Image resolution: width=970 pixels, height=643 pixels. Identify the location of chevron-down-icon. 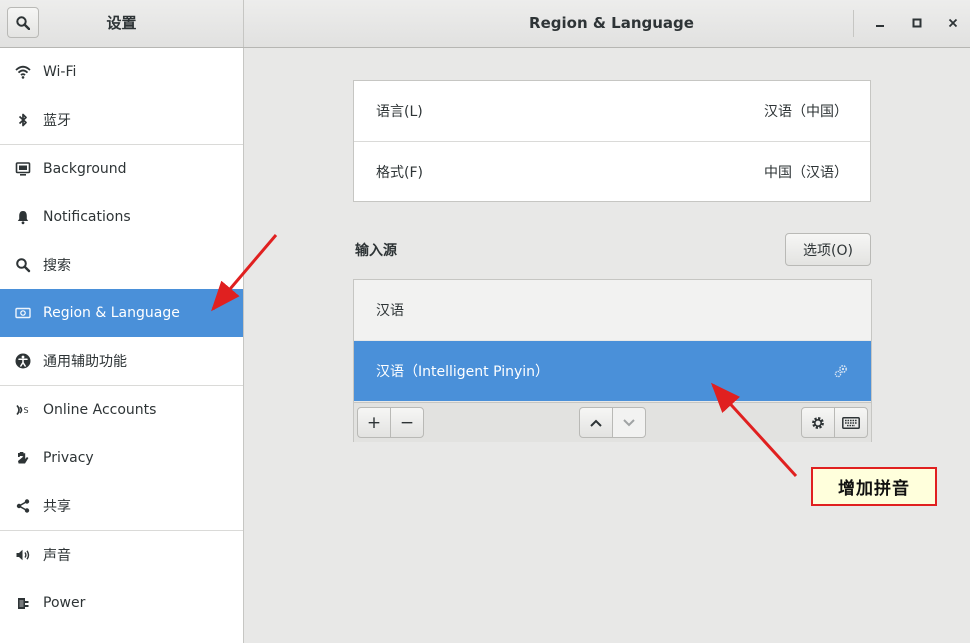
(629, 422).